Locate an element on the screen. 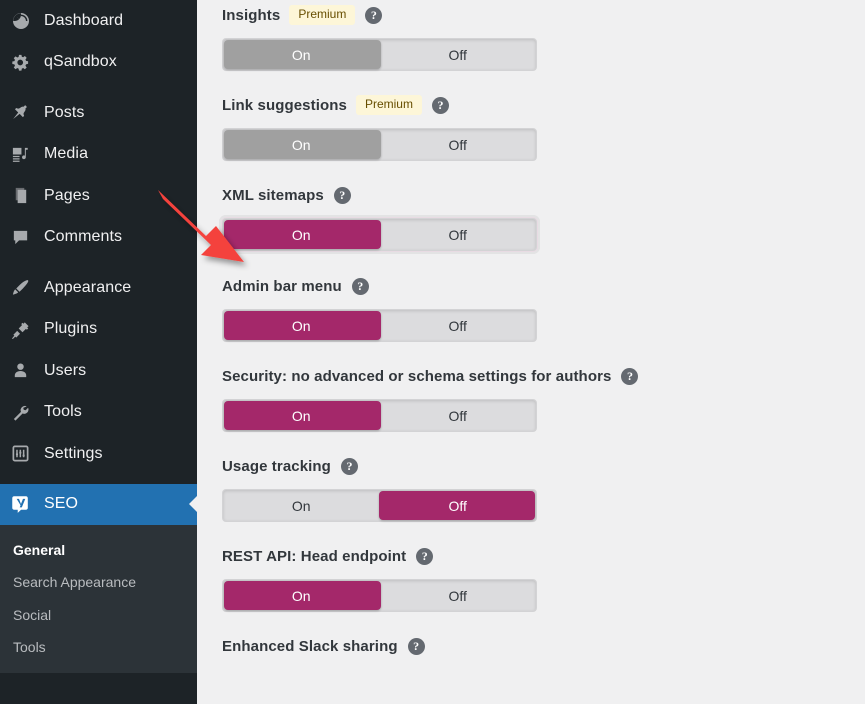  setting-rest-api-head-endpoint: REST API: Head endpoint ? On Off is located at coordinates (543, 567).